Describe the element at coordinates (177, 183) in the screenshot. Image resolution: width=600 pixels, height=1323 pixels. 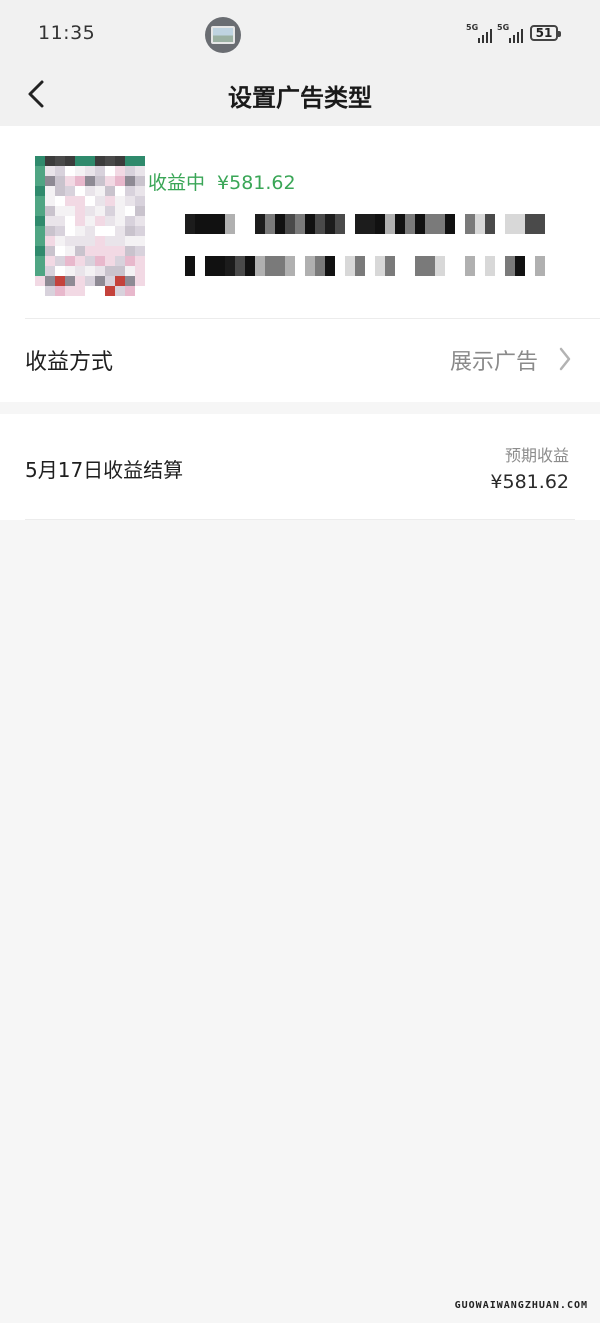
I see `earning-status-label: 收益中` at that location.